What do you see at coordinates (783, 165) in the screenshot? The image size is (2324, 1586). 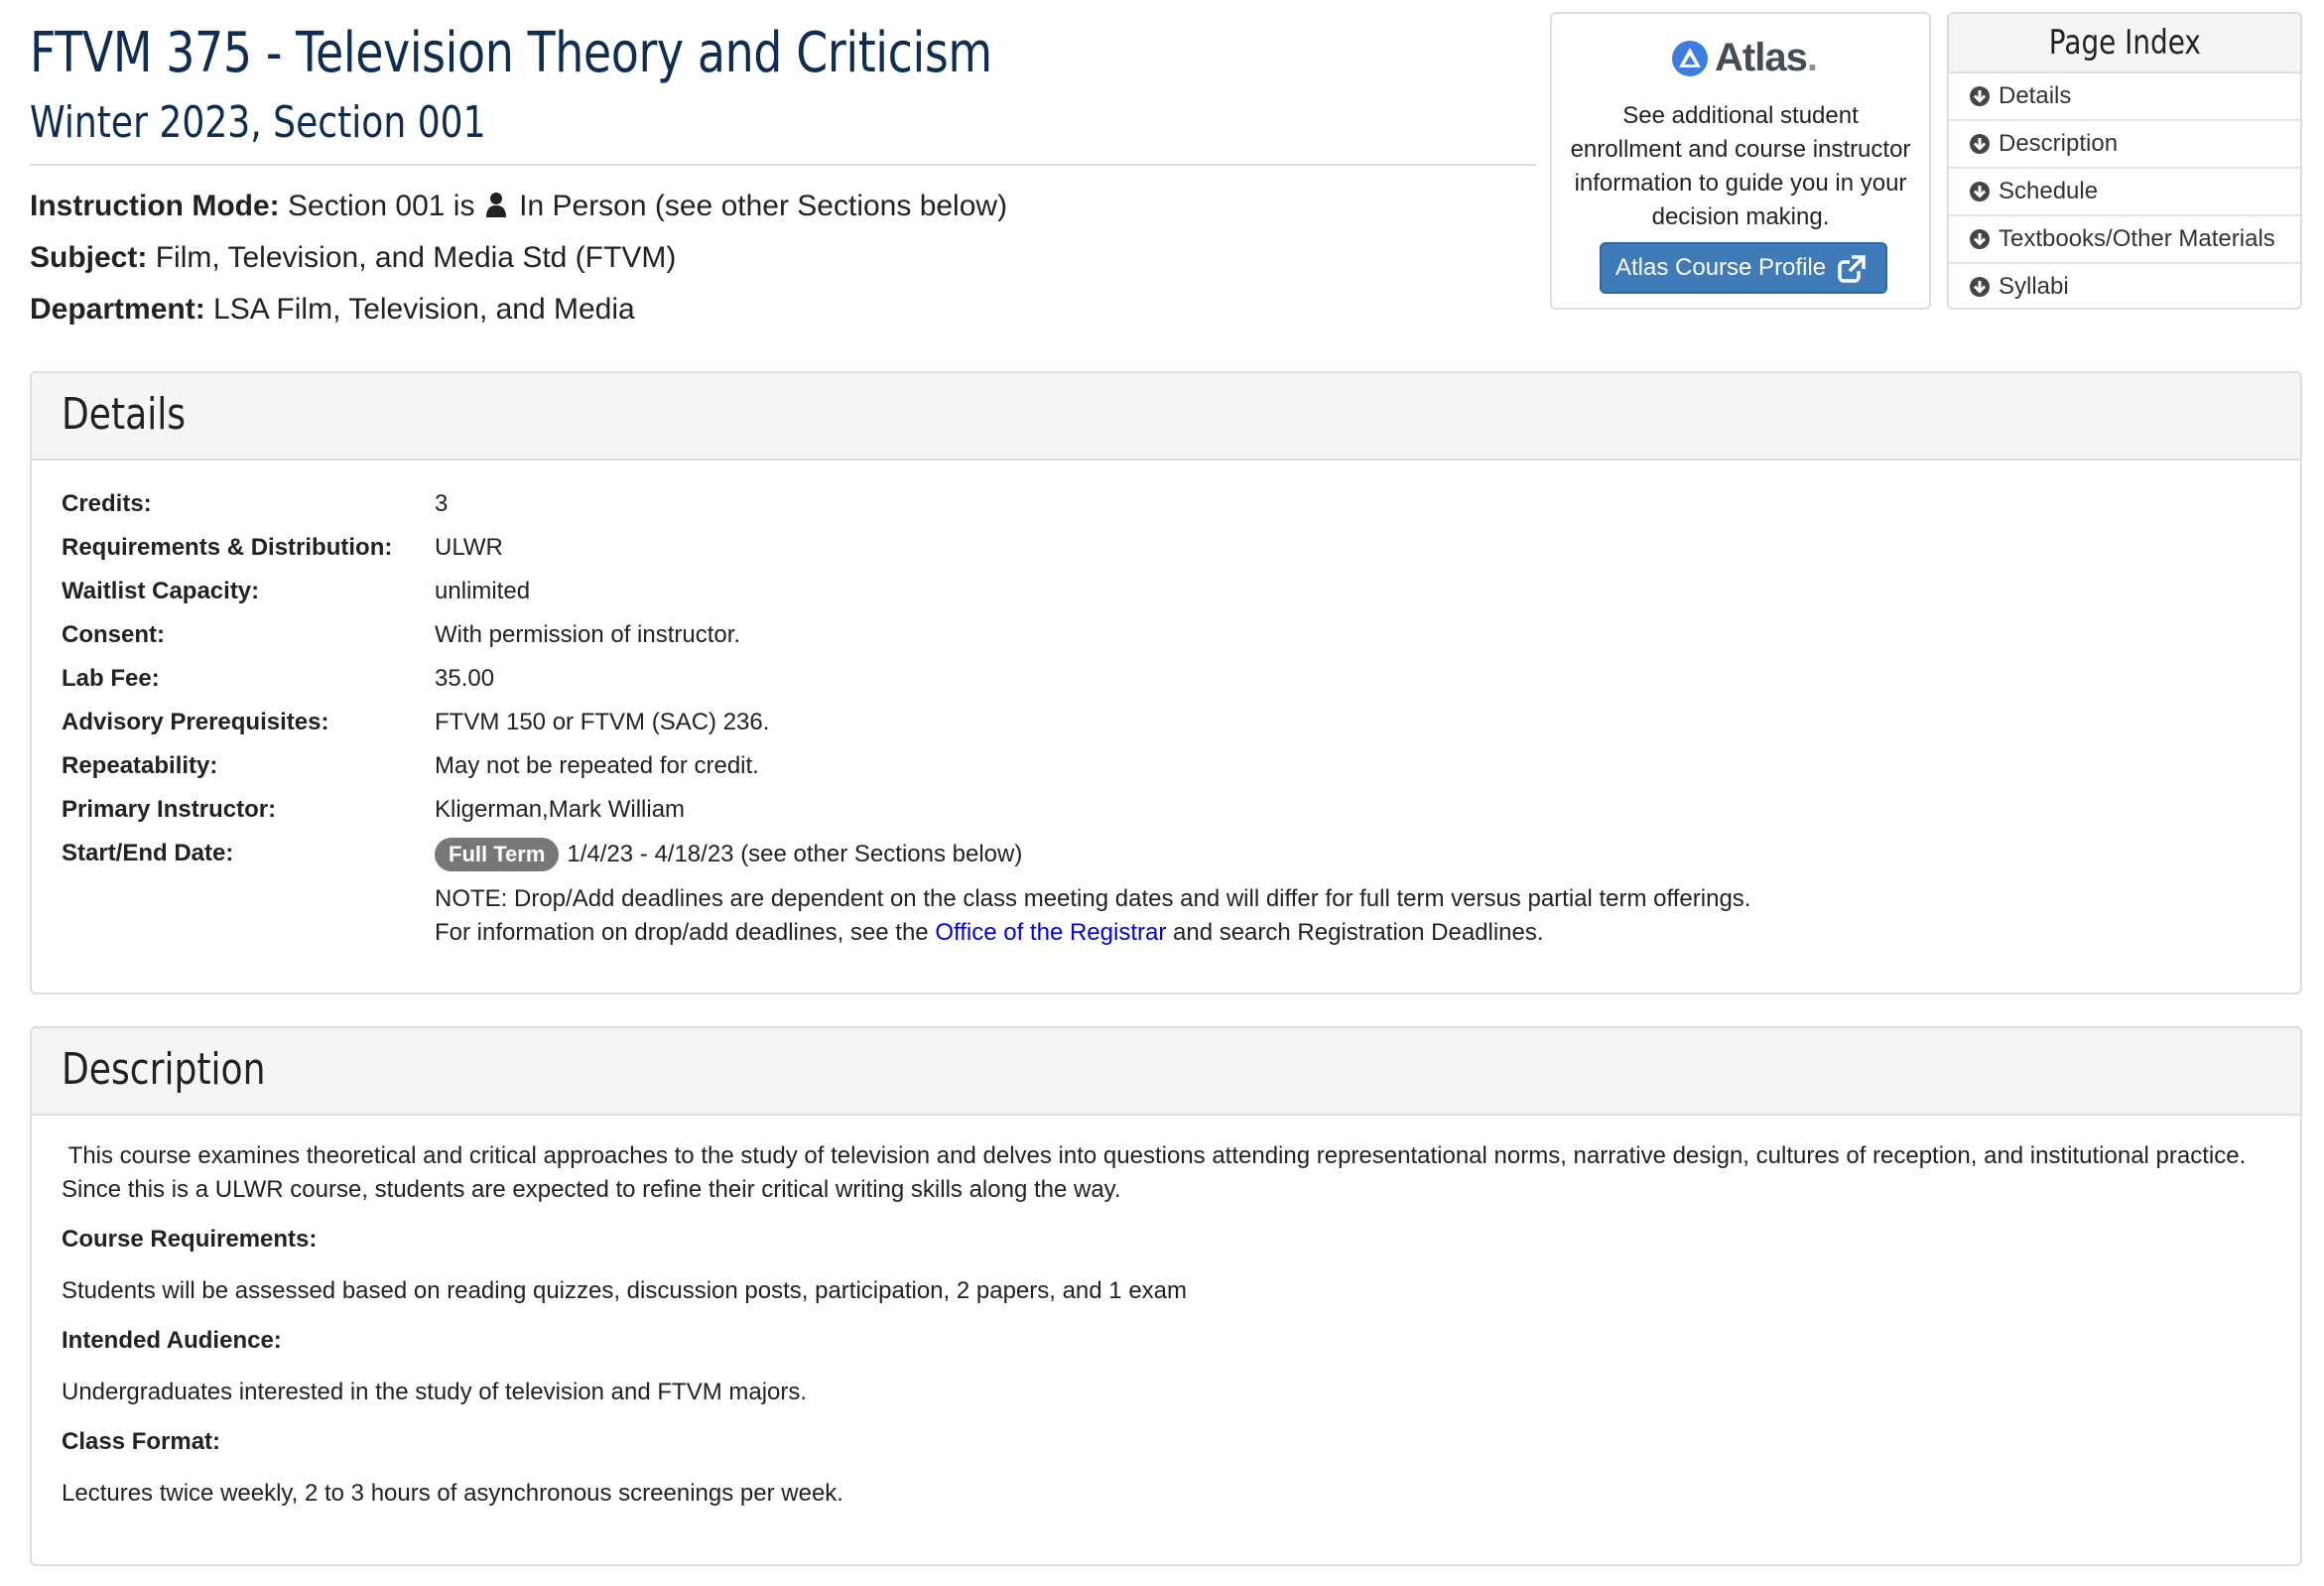 I see `title-divider` at bounding box center [783, 165].